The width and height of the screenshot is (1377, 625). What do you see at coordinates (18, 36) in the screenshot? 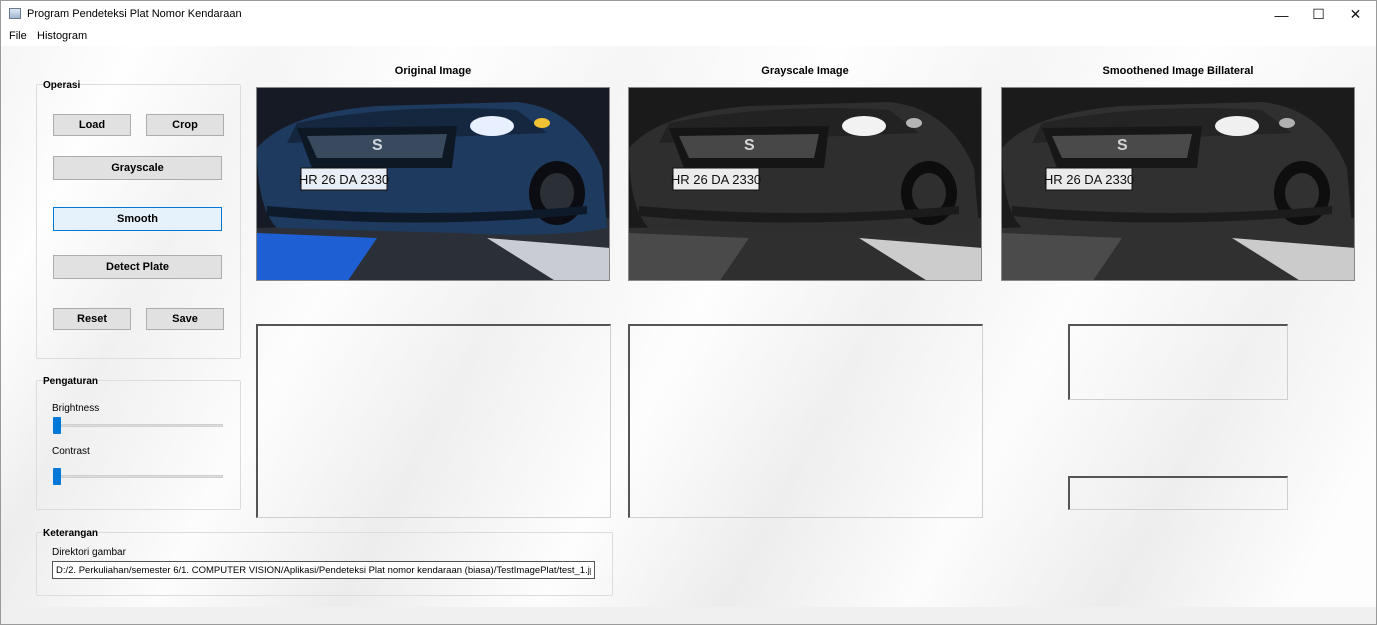
I see `menu-file: File` at bounding box center [18, 36].